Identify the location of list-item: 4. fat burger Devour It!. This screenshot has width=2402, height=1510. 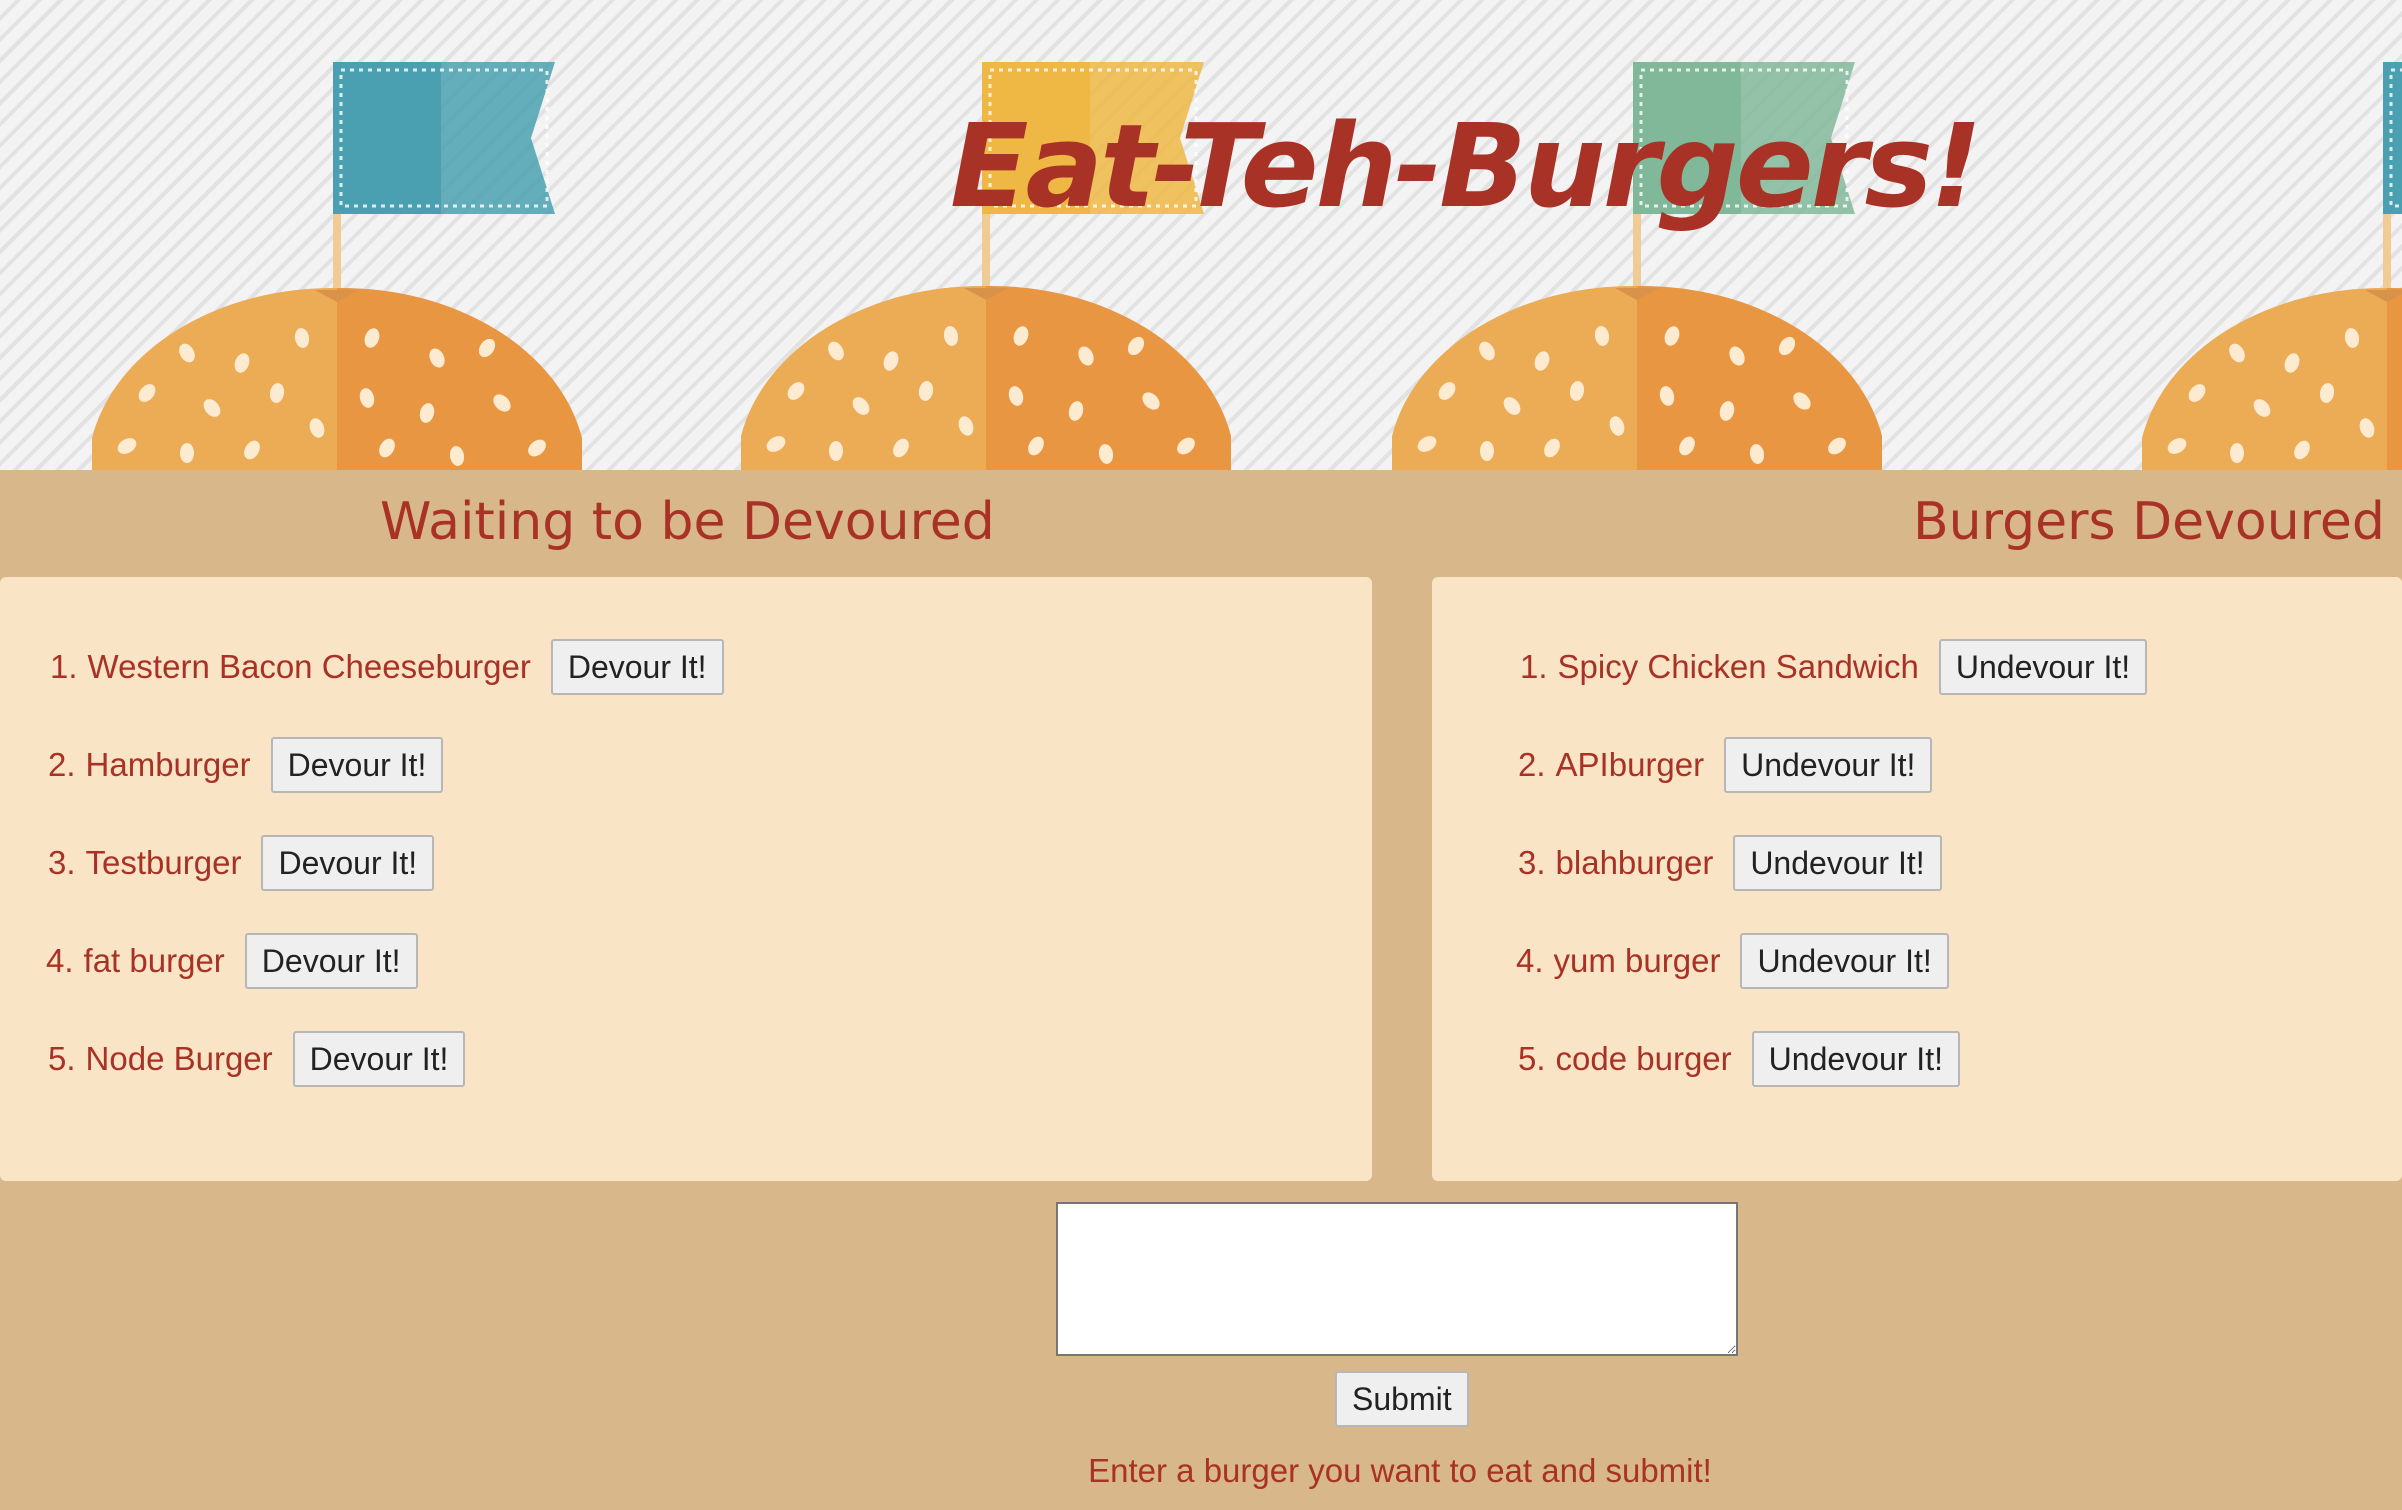
(232, 961).